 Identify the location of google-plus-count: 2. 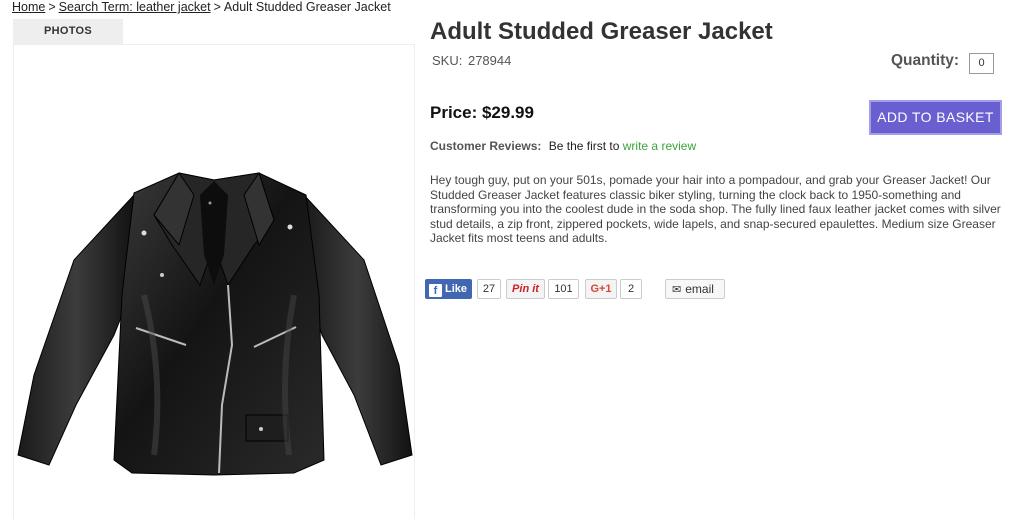
(631, 289).